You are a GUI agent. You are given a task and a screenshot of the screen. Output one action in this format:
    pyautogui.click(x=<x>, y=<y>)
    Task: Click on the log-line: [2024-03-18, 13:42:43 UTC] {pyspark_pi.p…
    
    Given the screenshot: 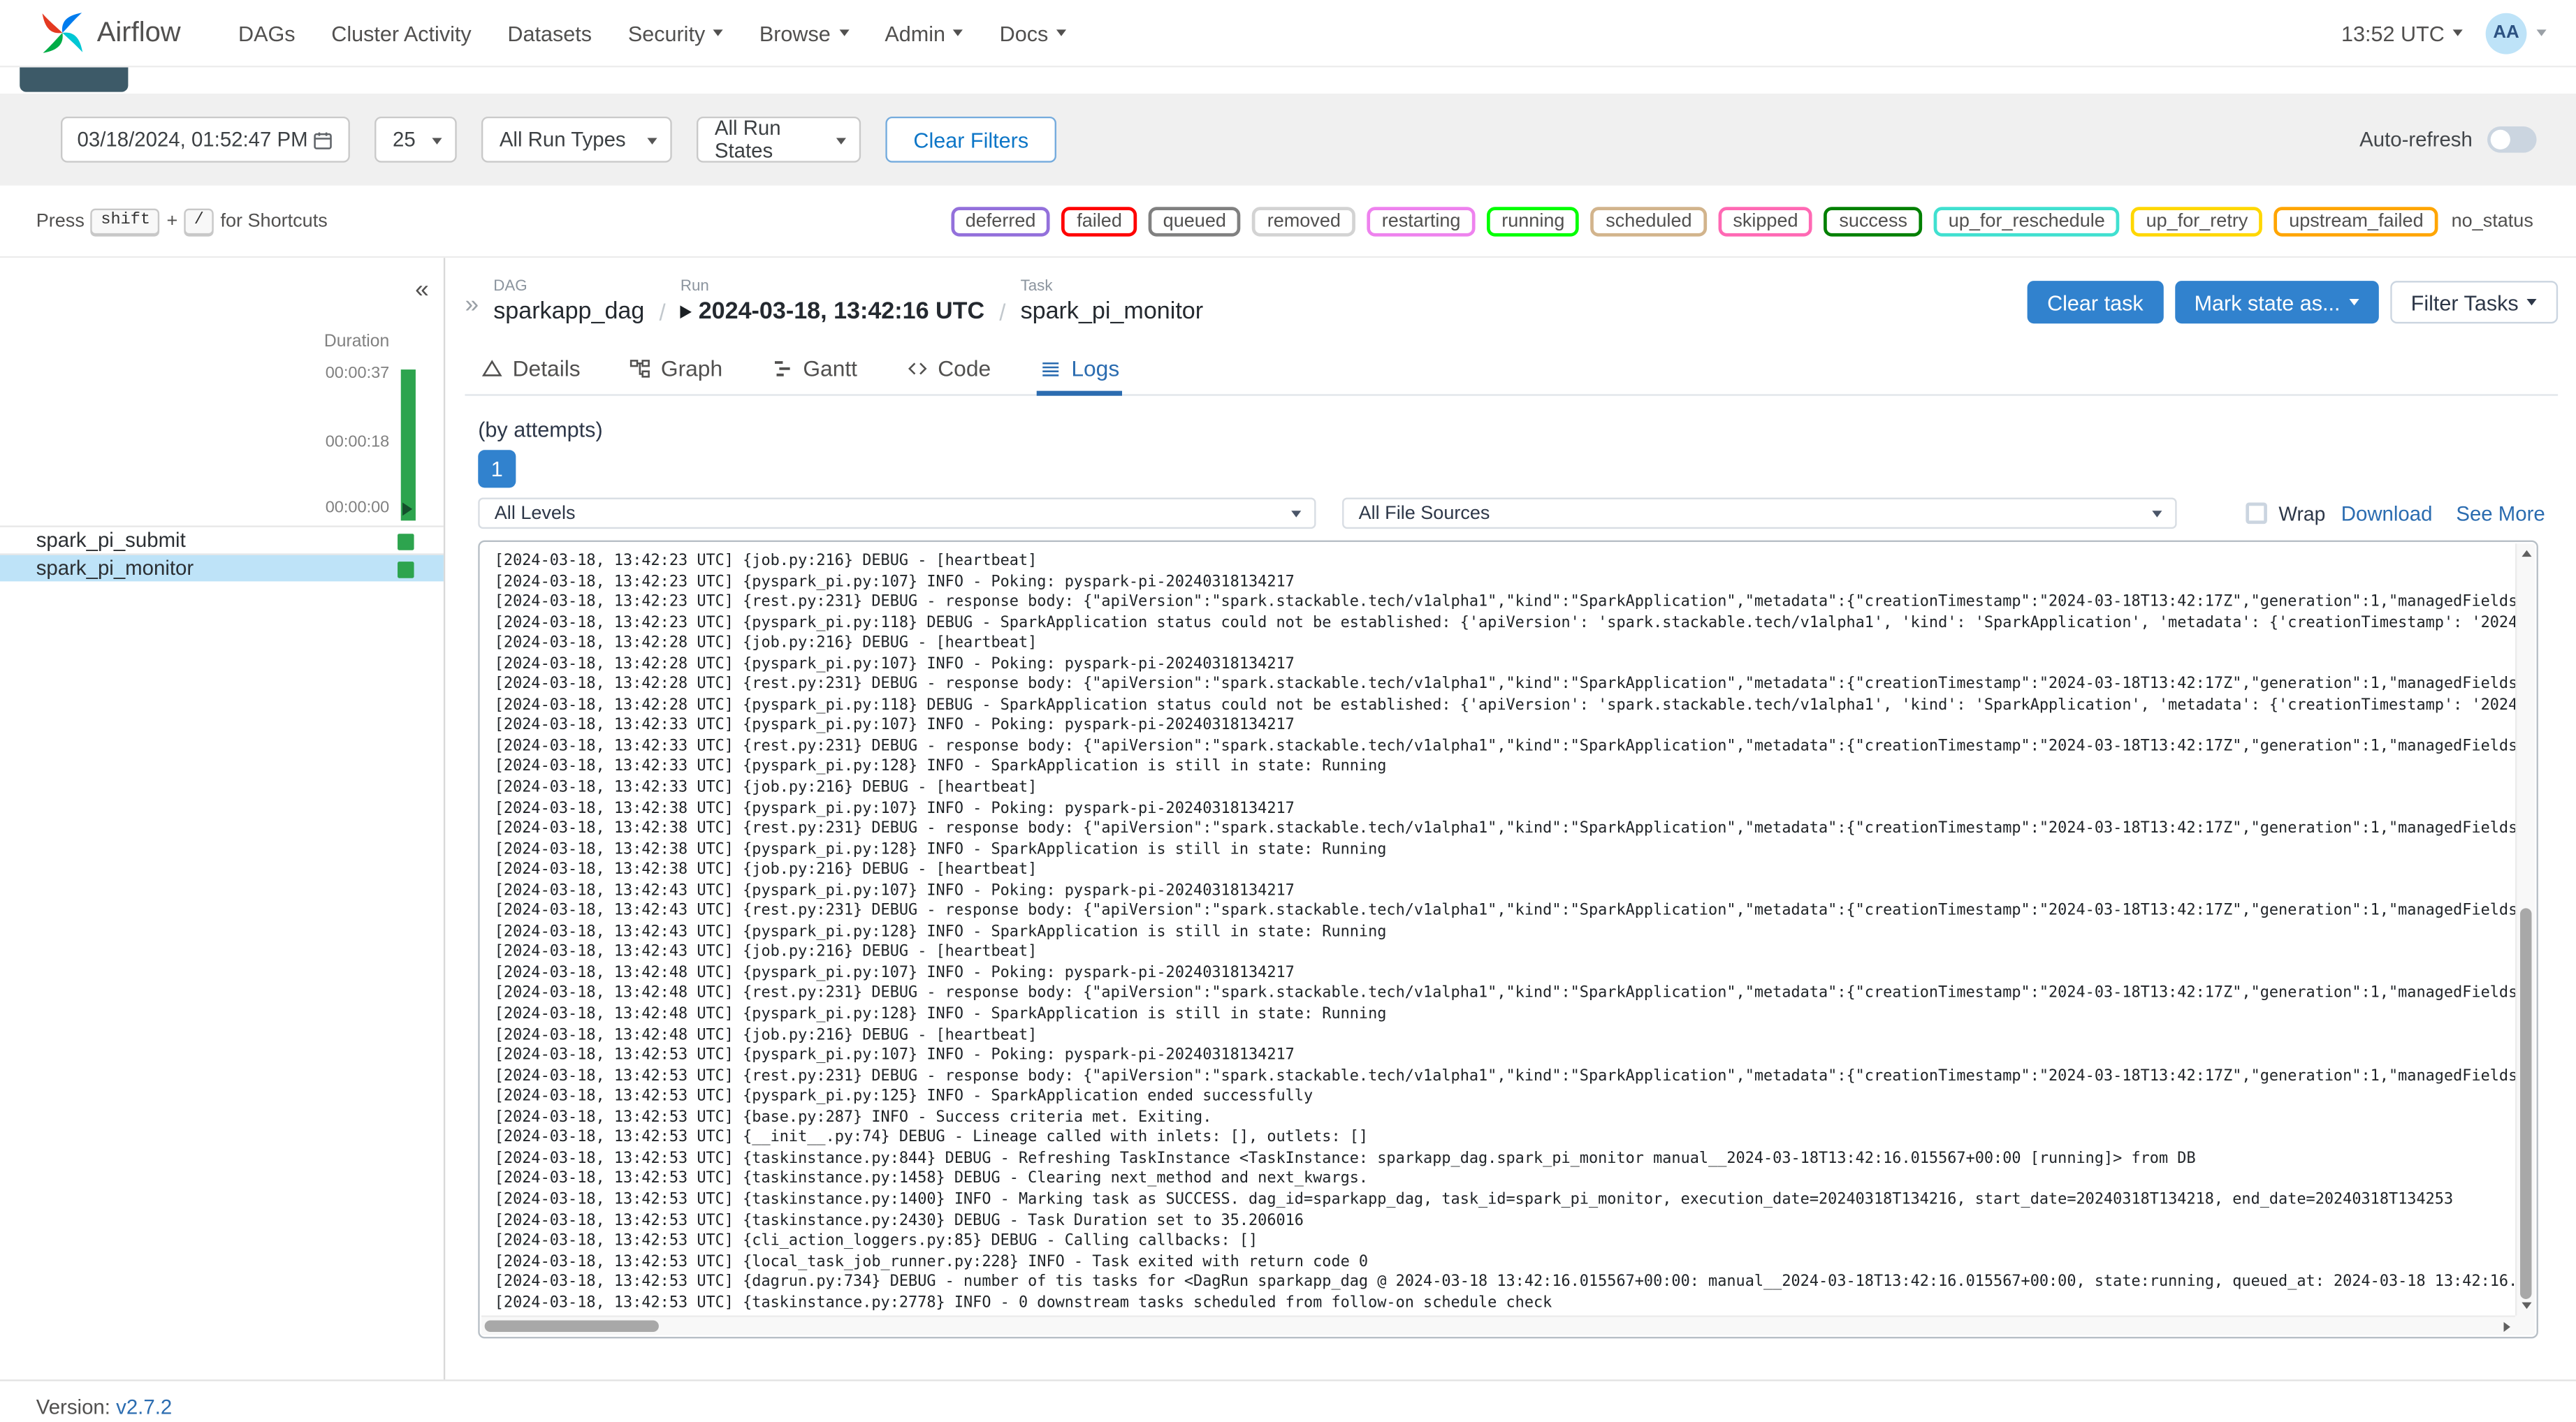 What is the action you would take?
    pyautogui.click(x=941, y=932)
    